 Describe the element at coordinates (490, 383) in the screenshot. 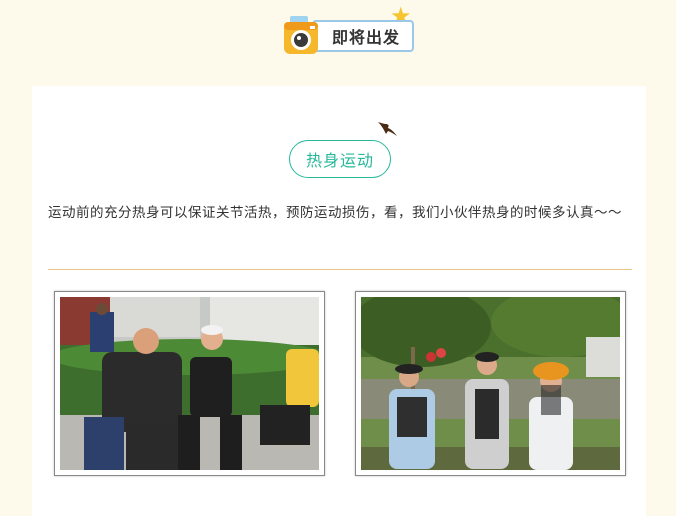

I see `warmup-photo-right` at that location.